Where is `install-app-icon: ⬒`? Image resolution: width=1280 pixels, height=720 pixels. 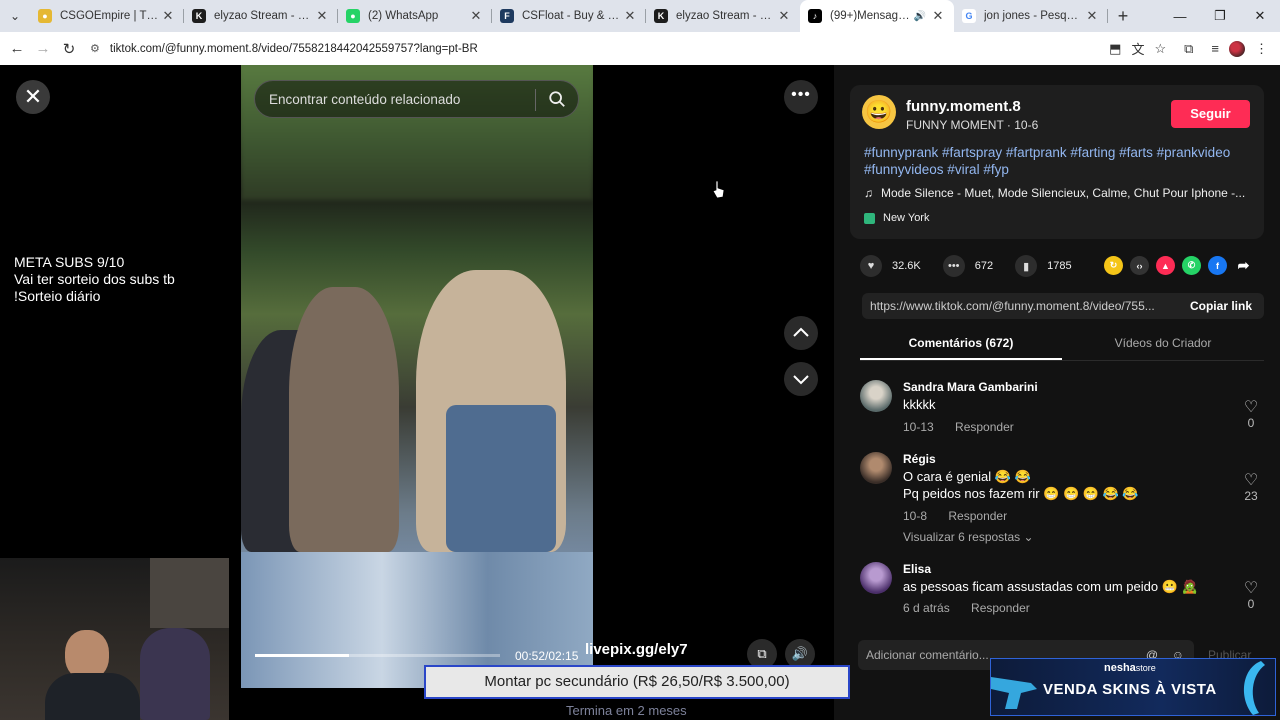 install-app-icon: ⬒ is located at coordinates (1115, 49).